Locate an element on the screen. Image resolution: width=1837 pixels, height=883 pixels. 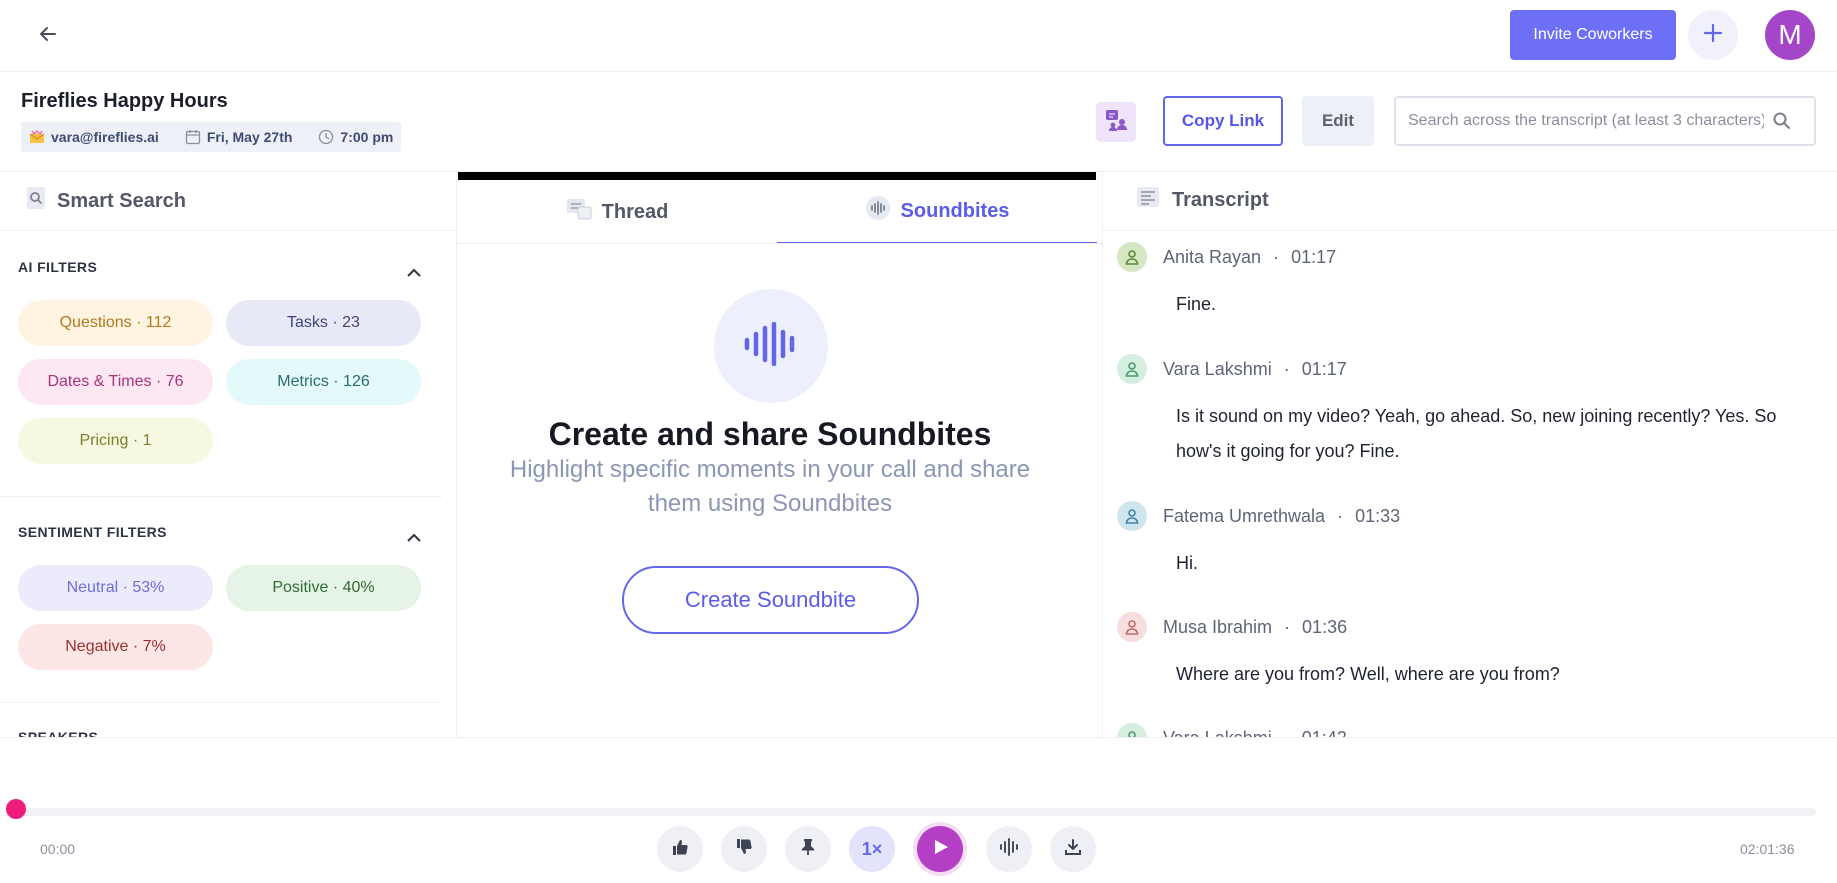
smart-search-heading: Smart Search is located at coordinates (105, 201).